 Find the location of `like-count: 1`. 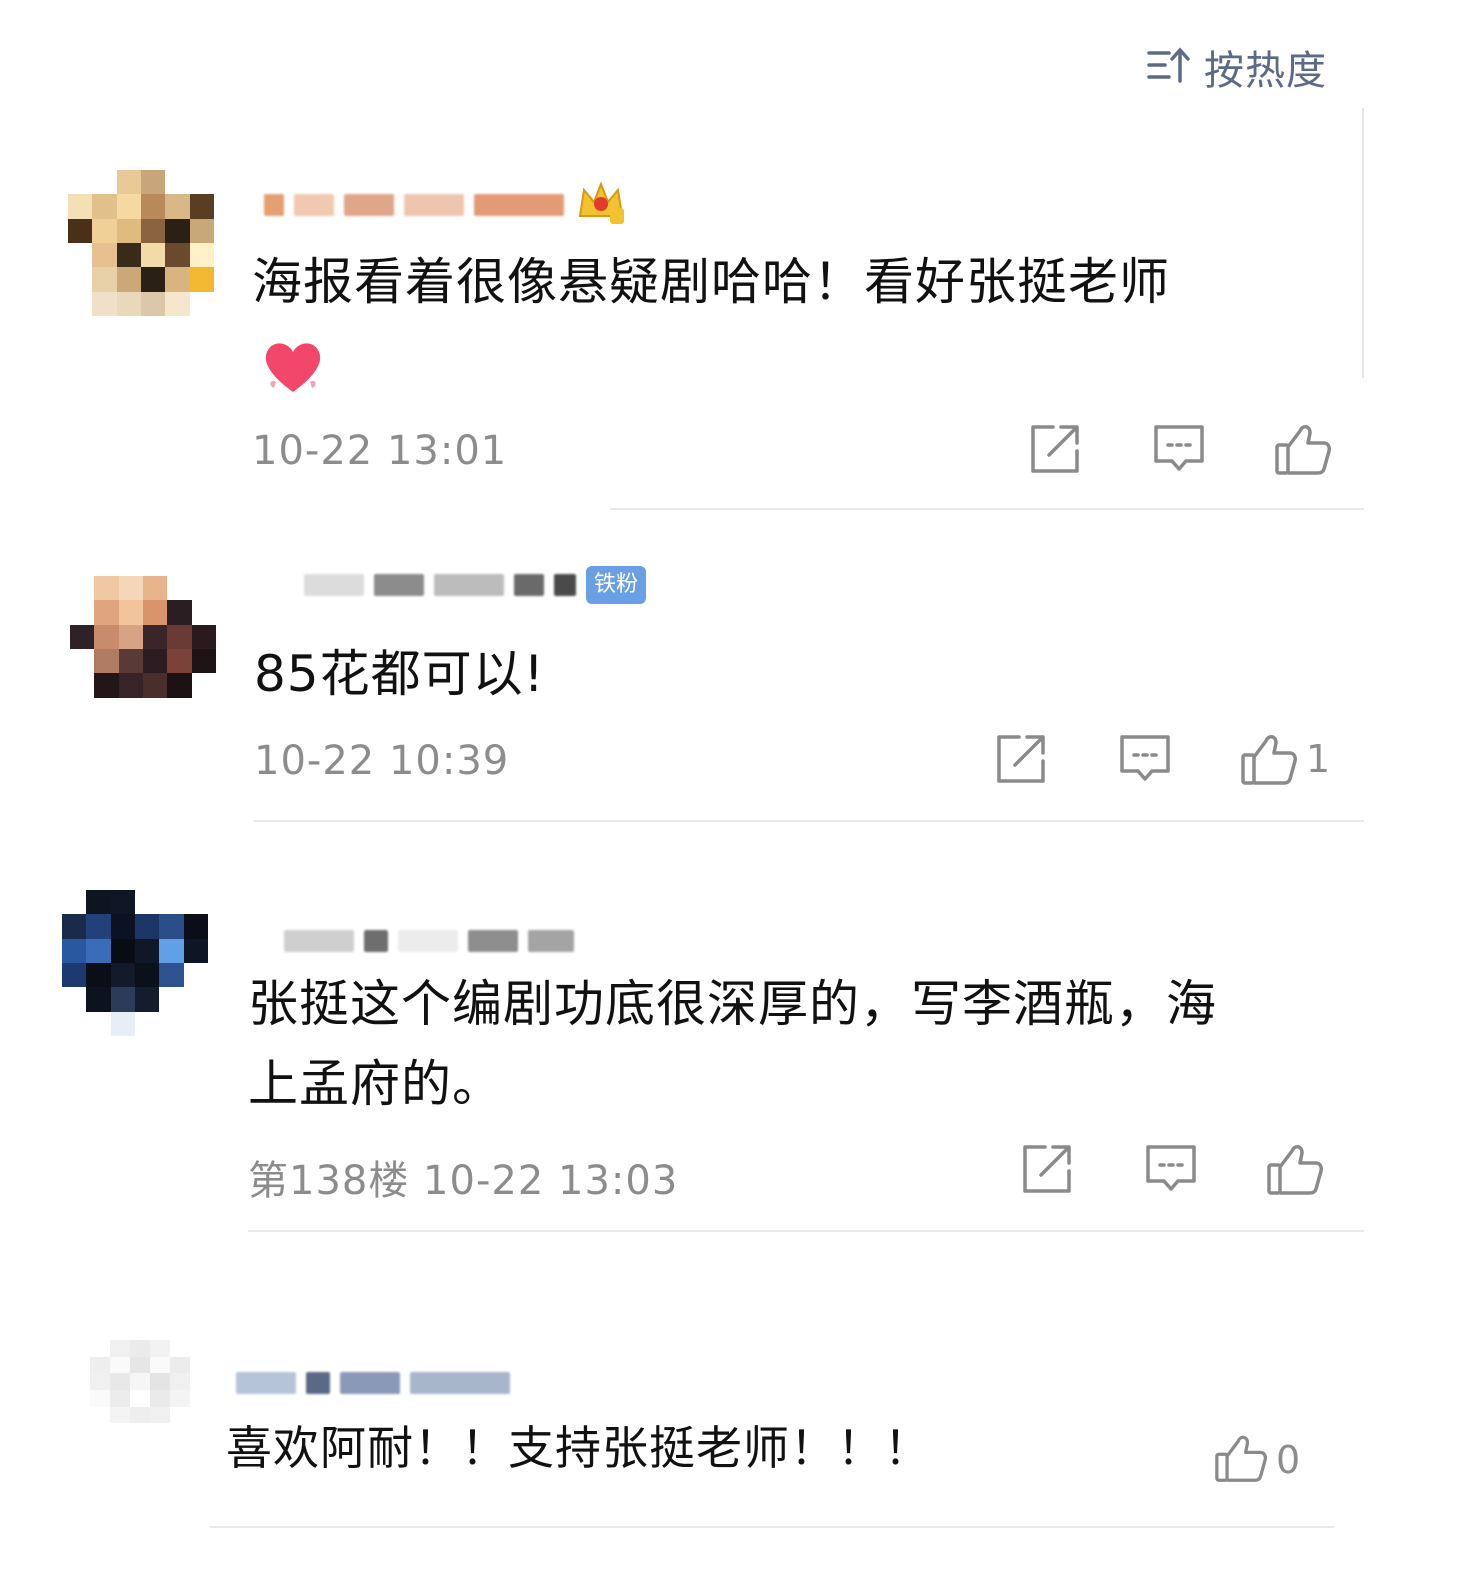

like-count: 1 is located at coordinates (1318, 759).